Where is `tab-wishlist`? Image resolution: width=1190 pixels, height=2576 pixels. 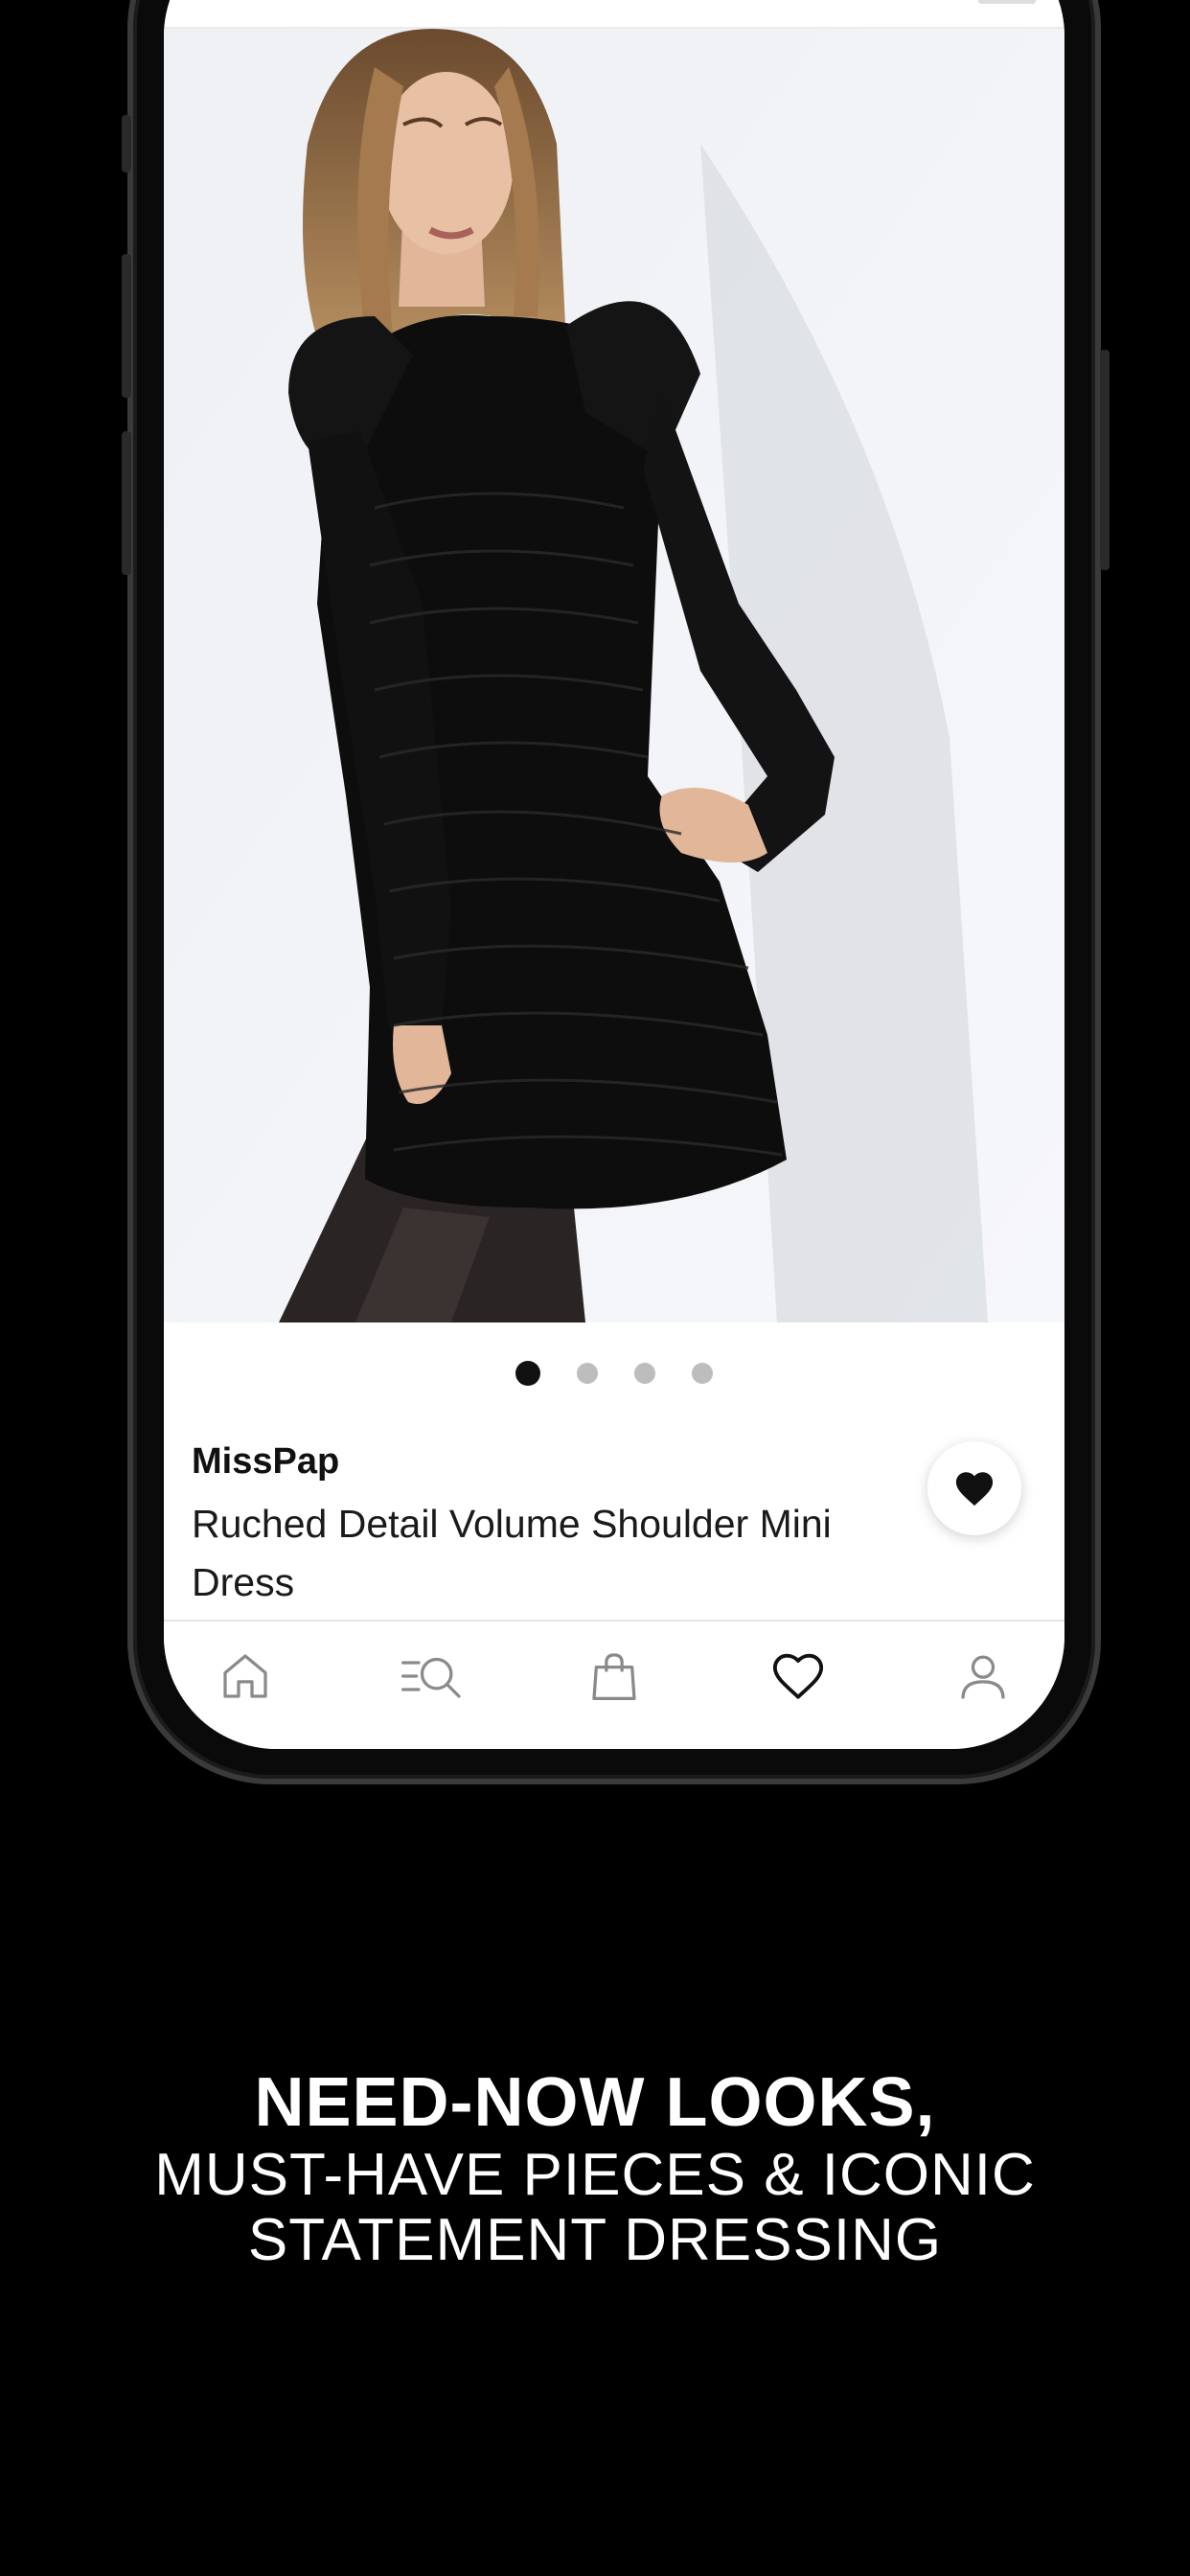
tab-wishlist is located at coordinates (798, 1676).